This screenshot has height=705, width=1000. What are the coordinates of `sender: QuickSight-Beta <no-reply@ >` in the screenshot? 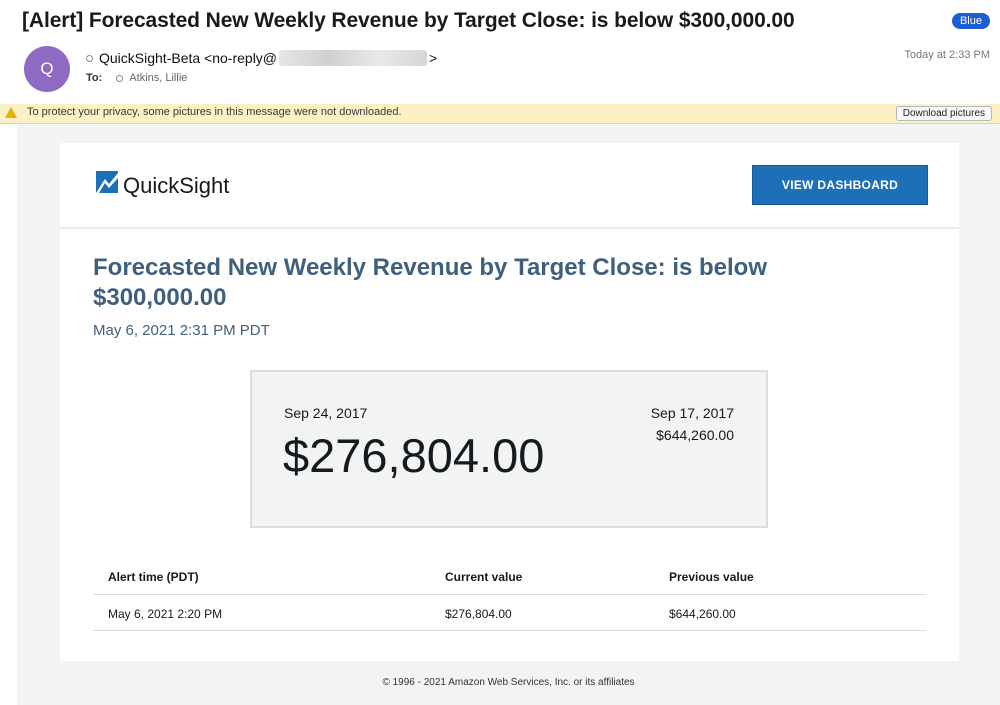 It's located at (261, 58).